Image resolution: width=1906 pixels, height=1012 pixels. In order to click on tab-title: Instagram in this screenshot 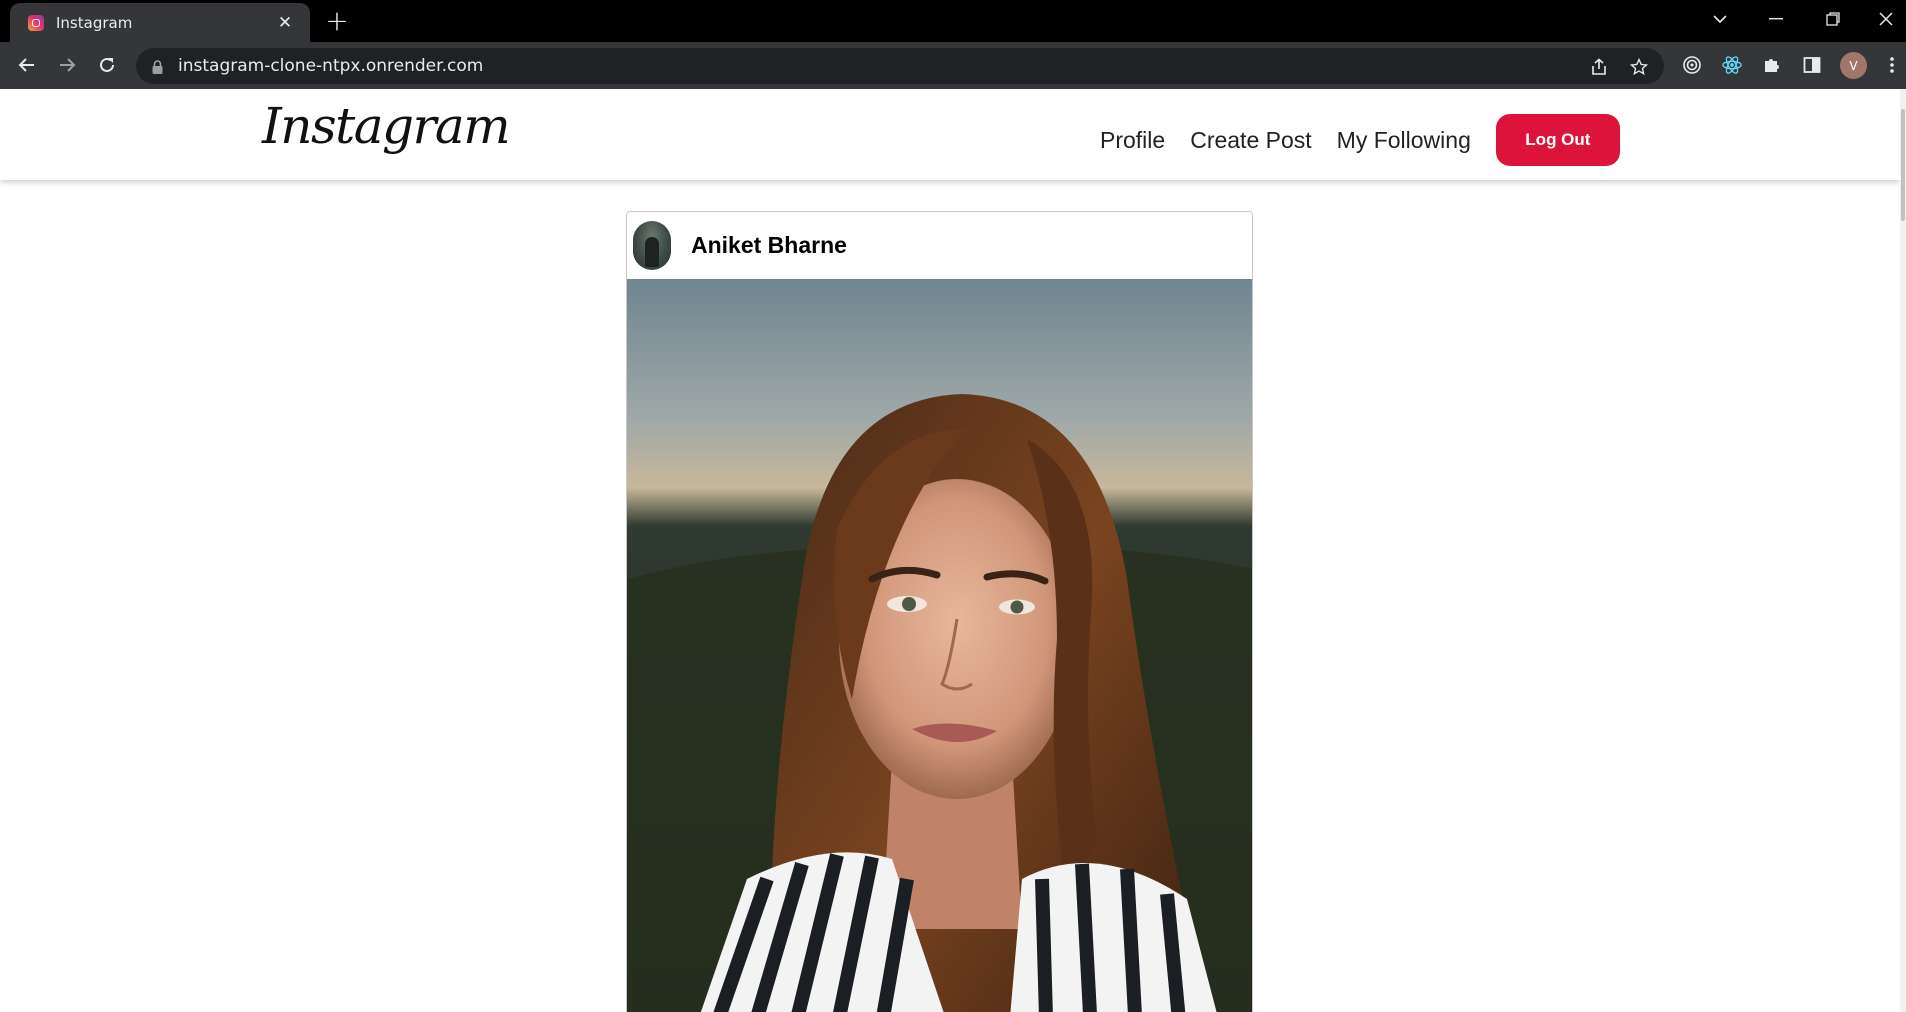, I will do `click(94, 22)`.